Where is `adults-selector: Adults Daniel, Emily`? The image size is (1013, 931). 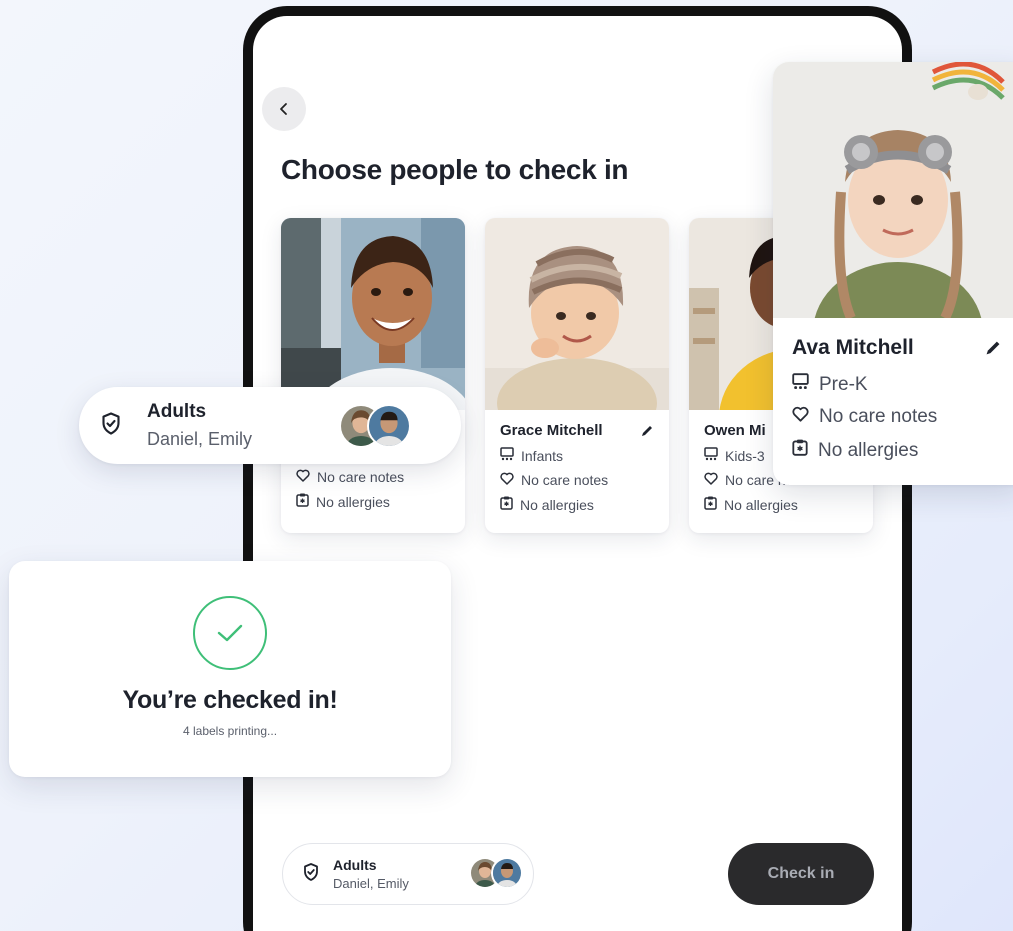 adults-selector: Adults Daniel, Emily is located at coordinates (408, 874).